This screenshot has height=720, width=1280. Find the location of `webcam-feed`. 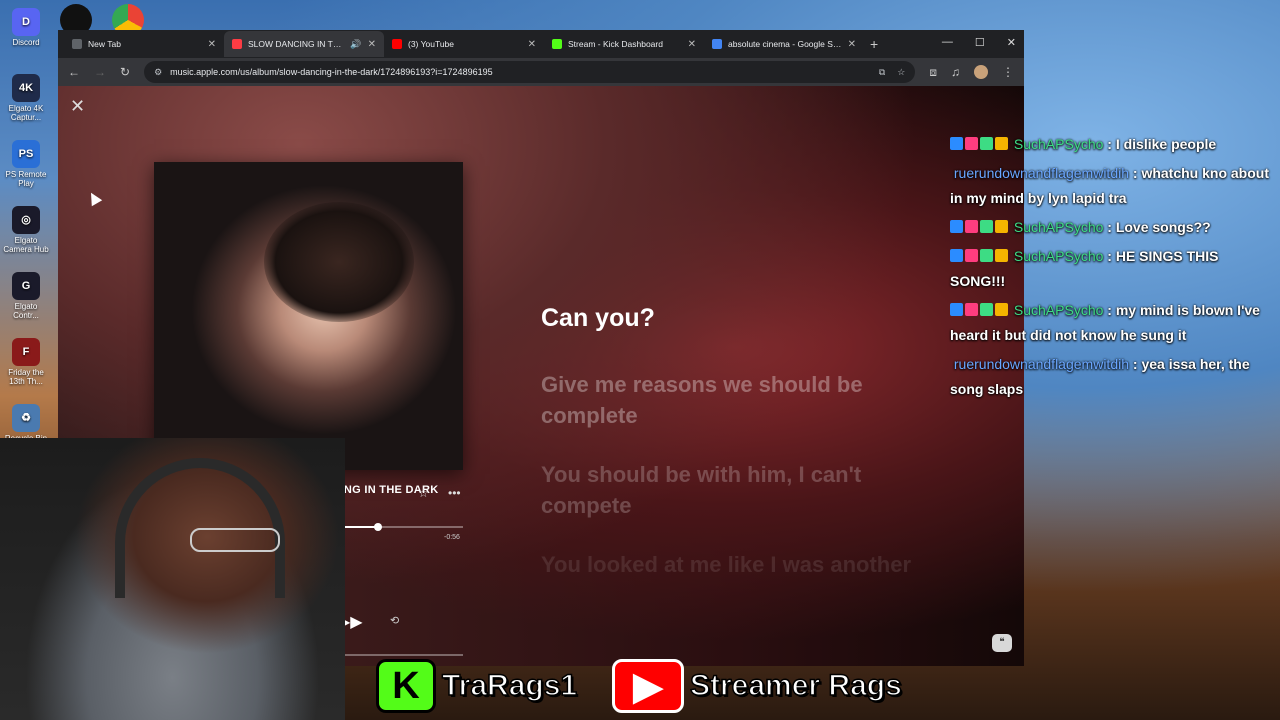

webcam-feed is located at coordinates (172, 579).